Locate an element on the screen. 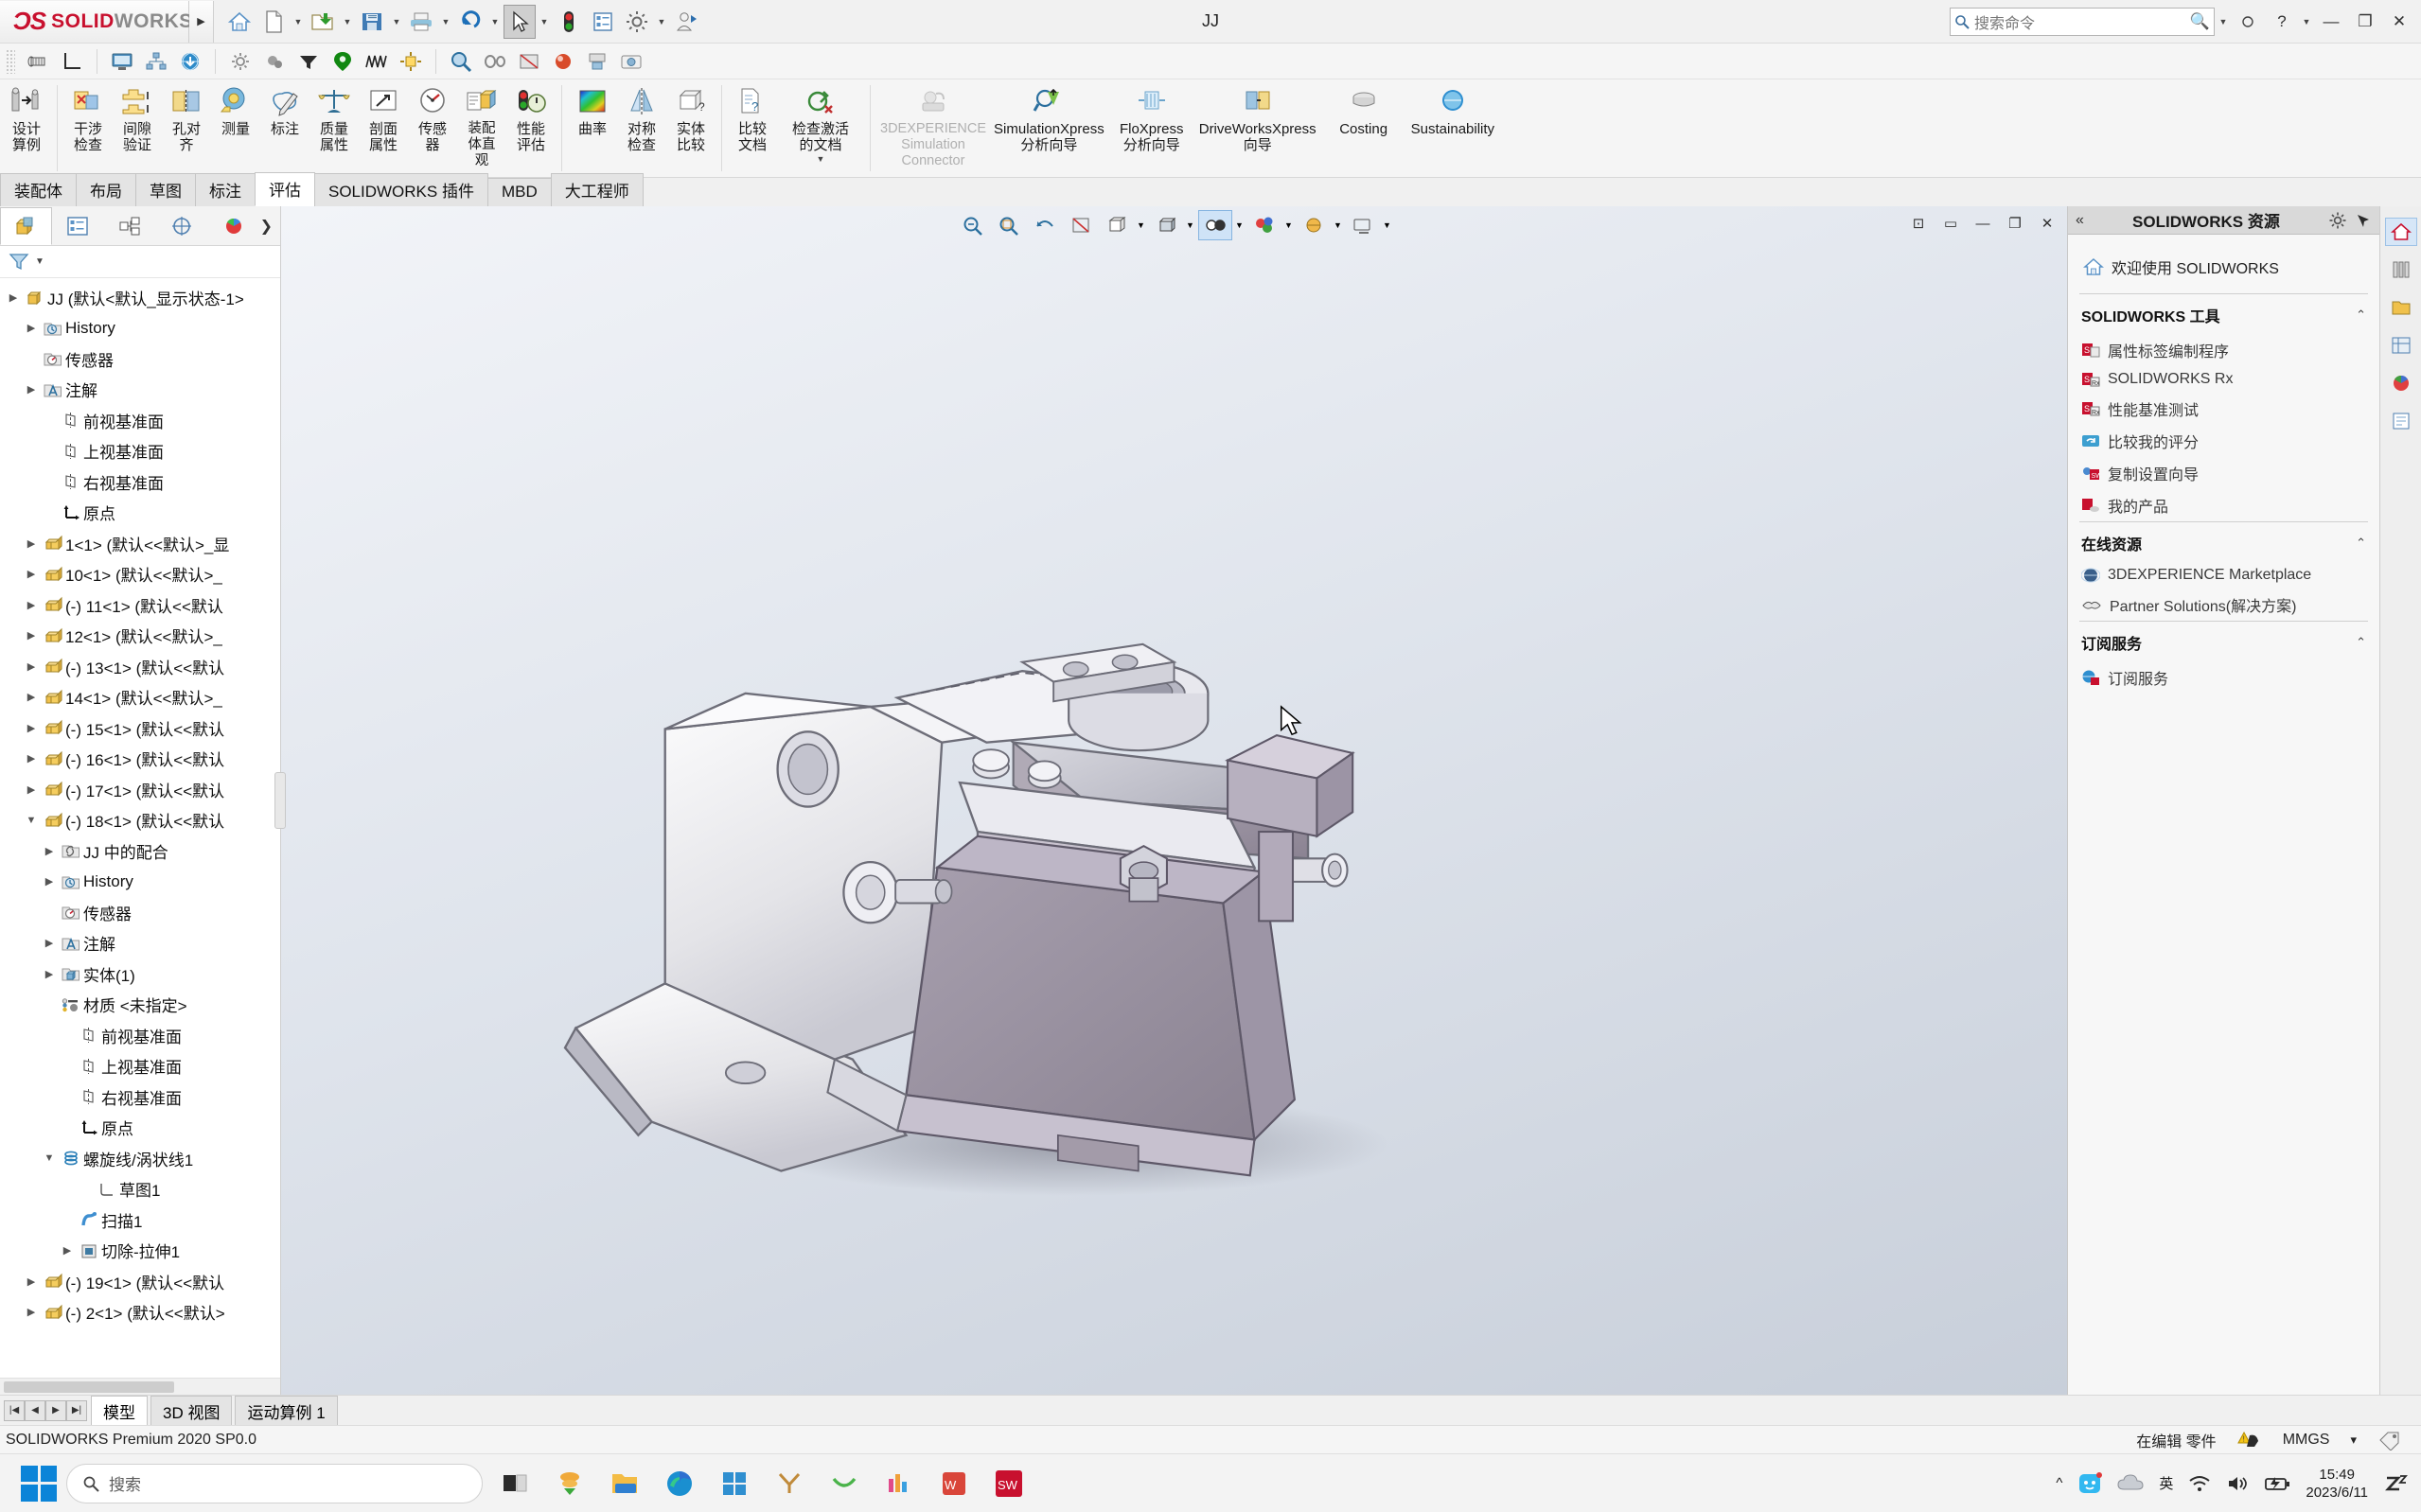 The height and width of the screenshot is (1512, 2421). solidworks-taskbar-button: SW is located at coordinates (1009, 1483).